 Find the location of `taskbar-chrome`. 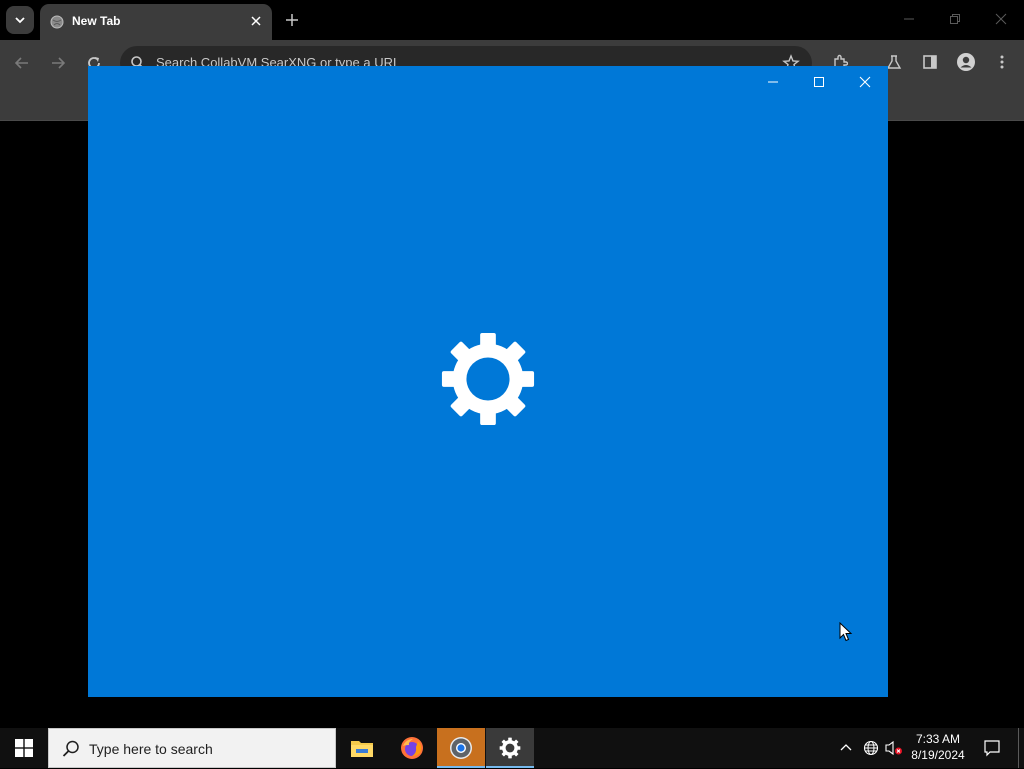

taskbar-chrome is located at coordinates (461, 748).